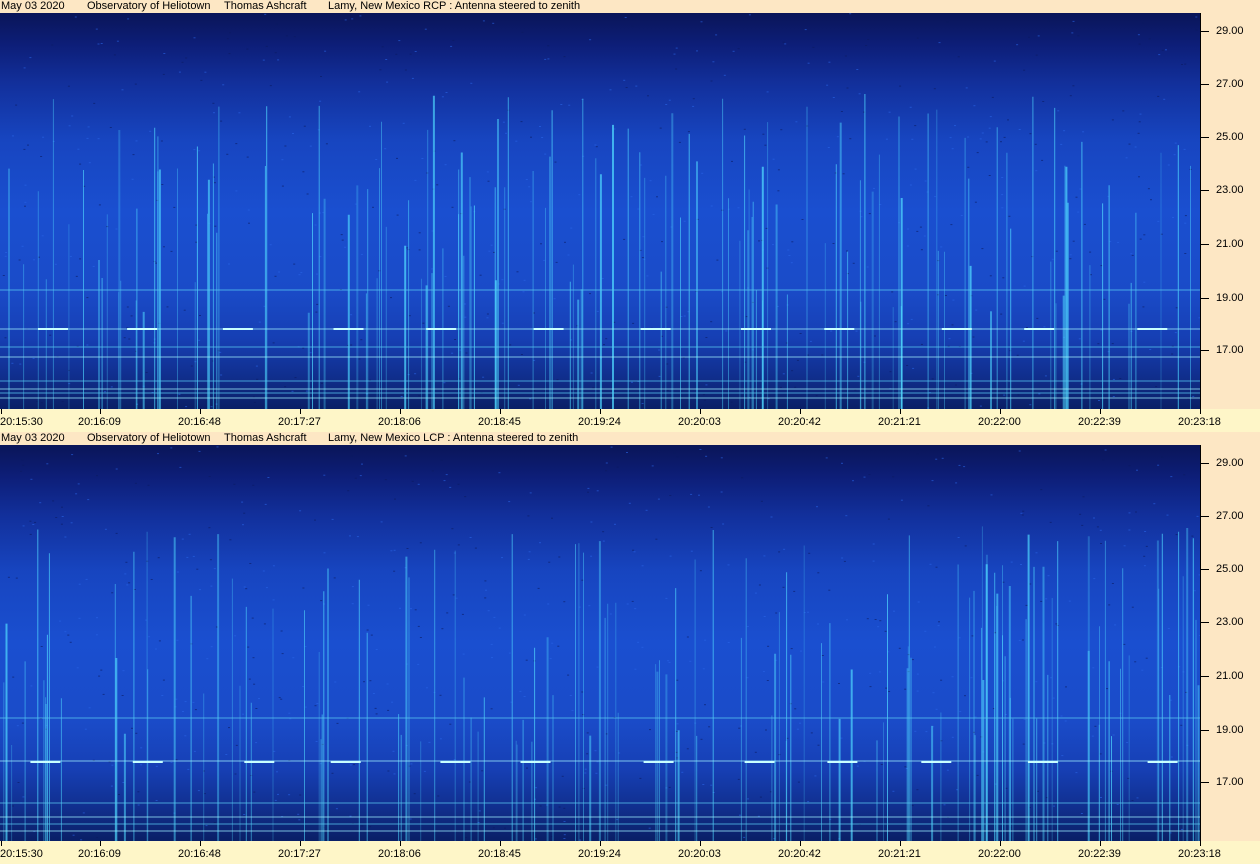  What do you see at coordinates (399, 854) in the screenshot?
I see `time-tick-label: 20:18:06` at bounding box center [399, 854].